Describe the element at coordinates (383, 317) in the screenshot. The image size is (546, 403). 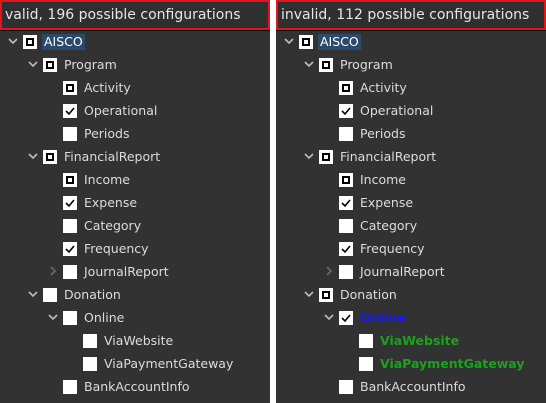
I see `node-label: Online` at that location.